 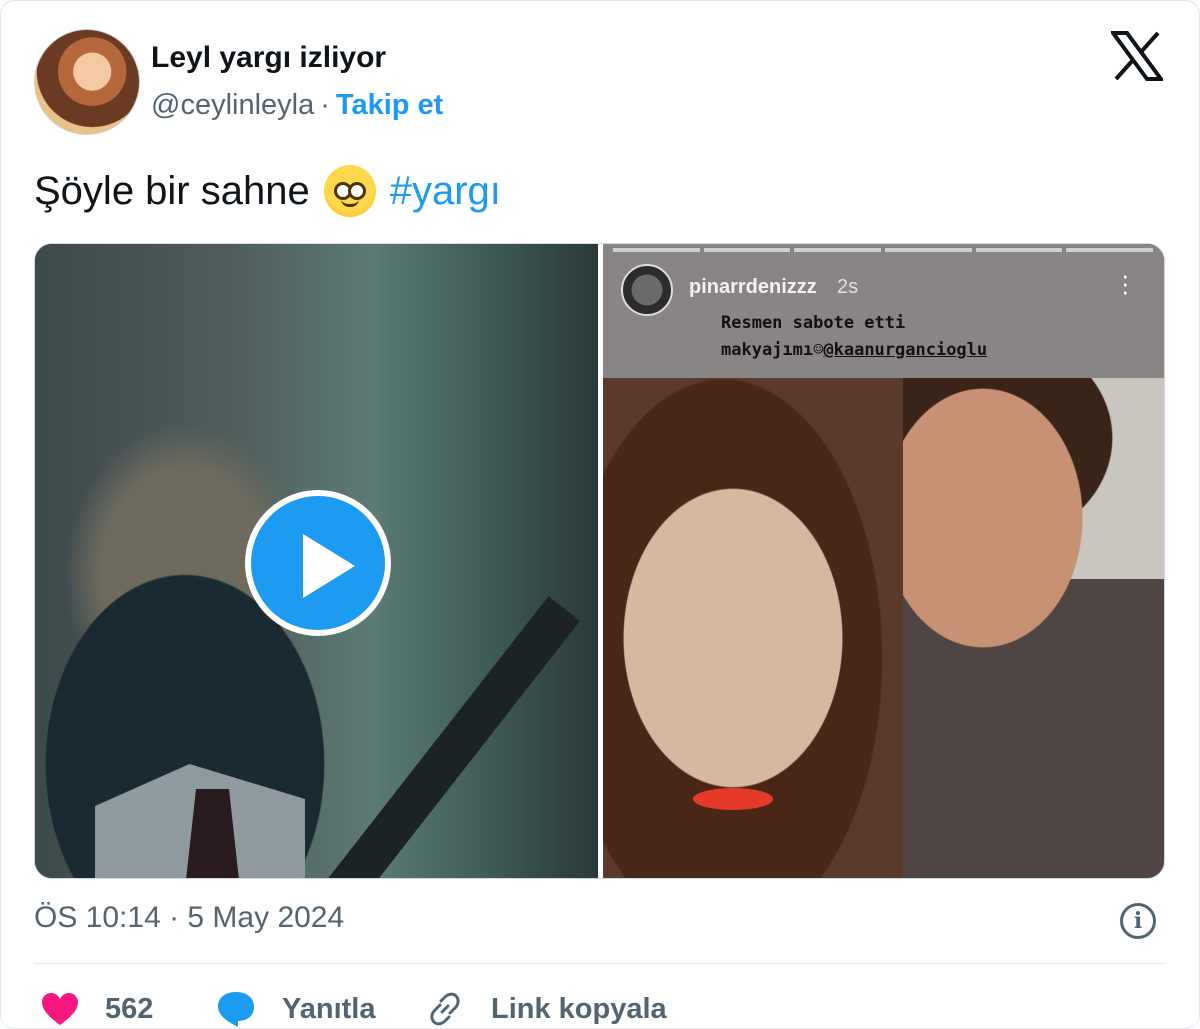 What do you see at coordinates (172, 190) in the screenshot?
I see `tweet-body: Şöyle bir sahne` at bounding box center [172, 190].